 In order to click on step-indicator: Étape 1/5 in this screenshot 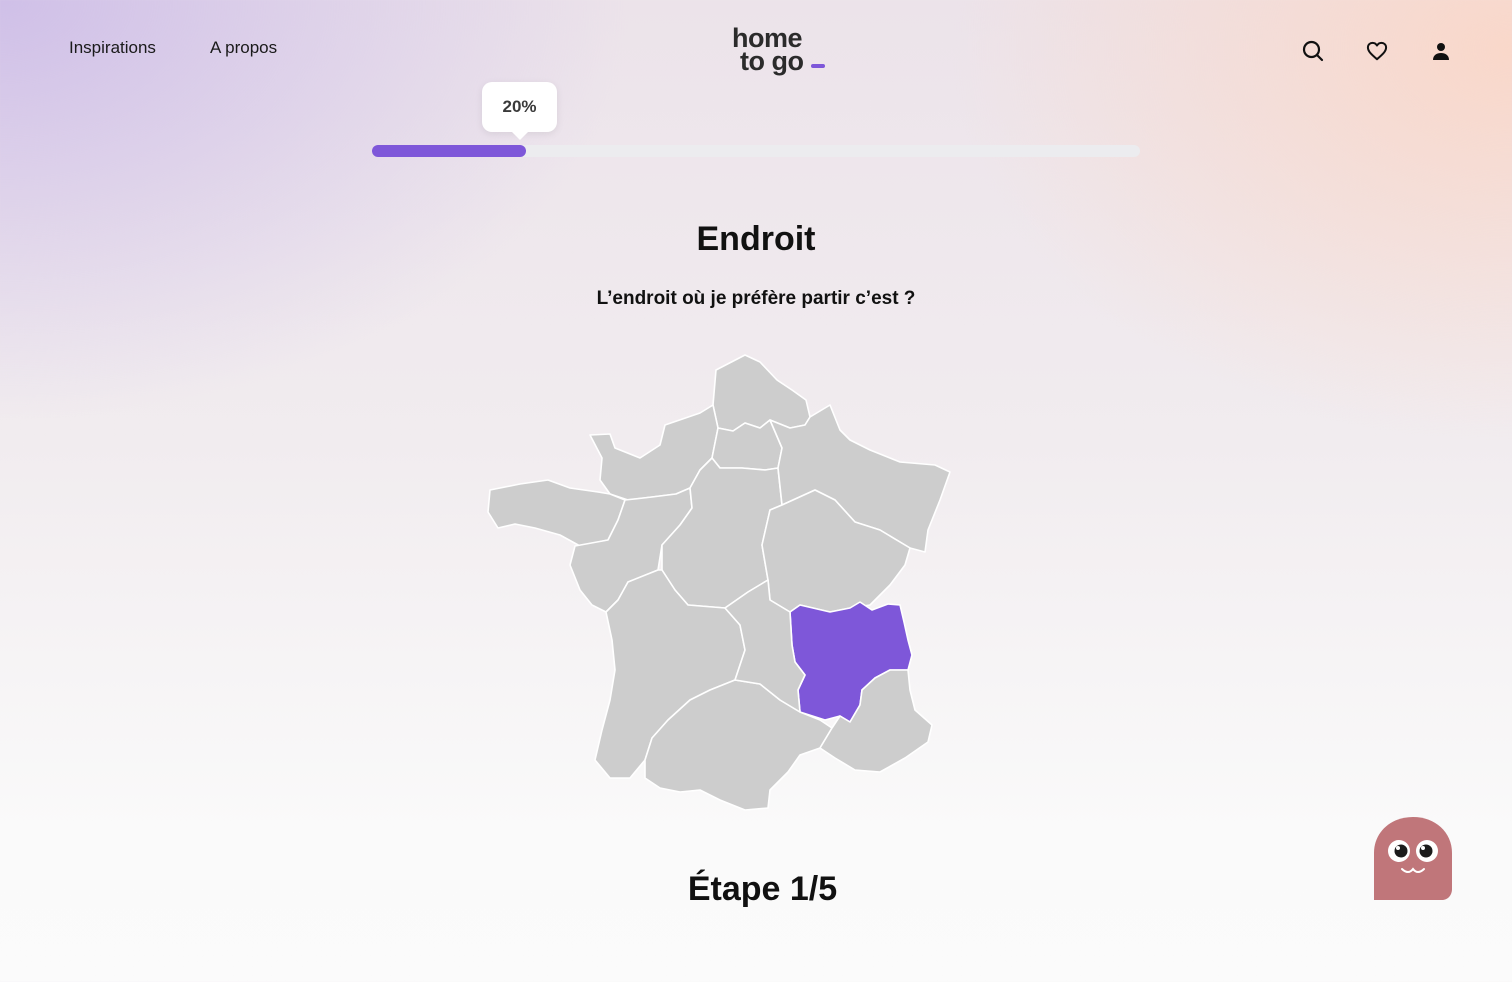, I will do `click(762, 889)`.